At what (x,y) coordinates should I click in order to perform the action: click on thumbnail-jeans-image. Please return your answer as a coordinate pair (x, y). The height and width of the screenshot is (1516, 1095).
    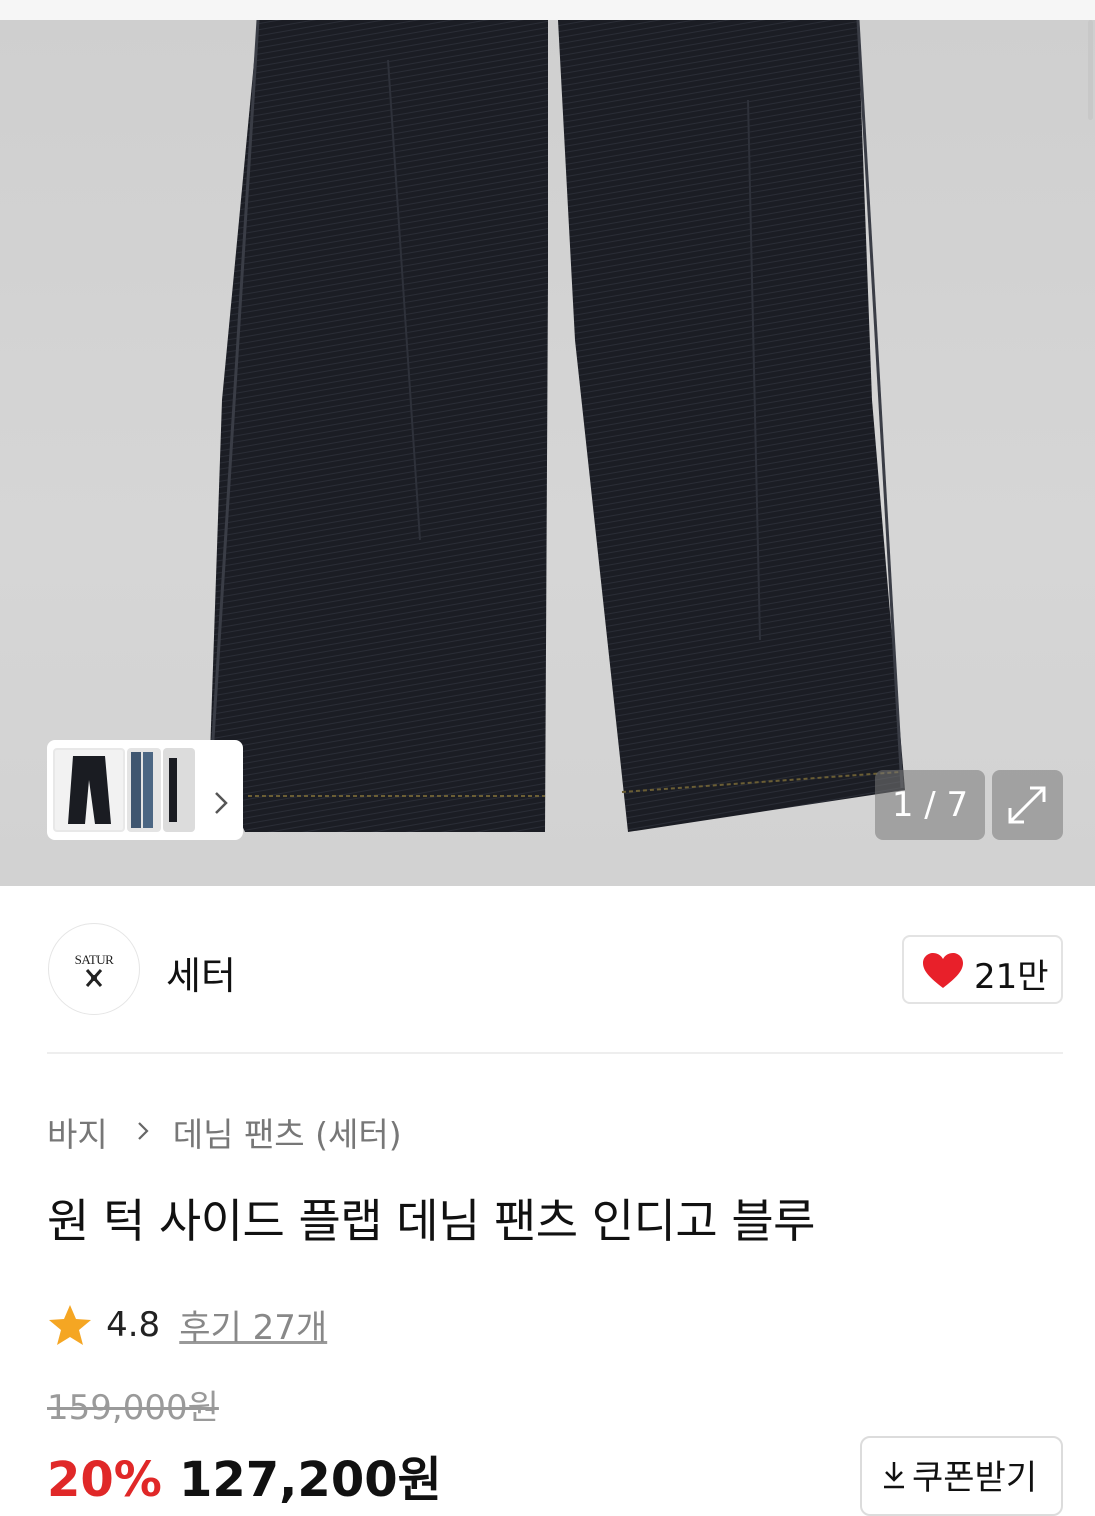
    Looking at the image, I should click on (142, 790).